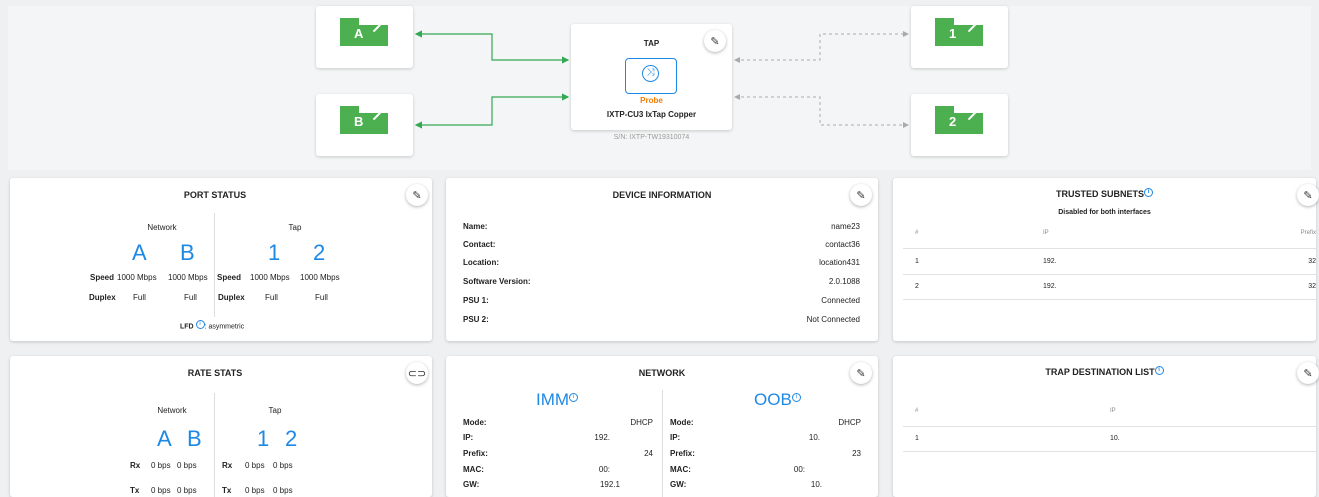 Image resolution: width=1319 pixels, height=497 pixels. What do you see at coordinates (839, 262) in the screenshot?
I see `device-location-value: location431` at bounding box center [839, 262].